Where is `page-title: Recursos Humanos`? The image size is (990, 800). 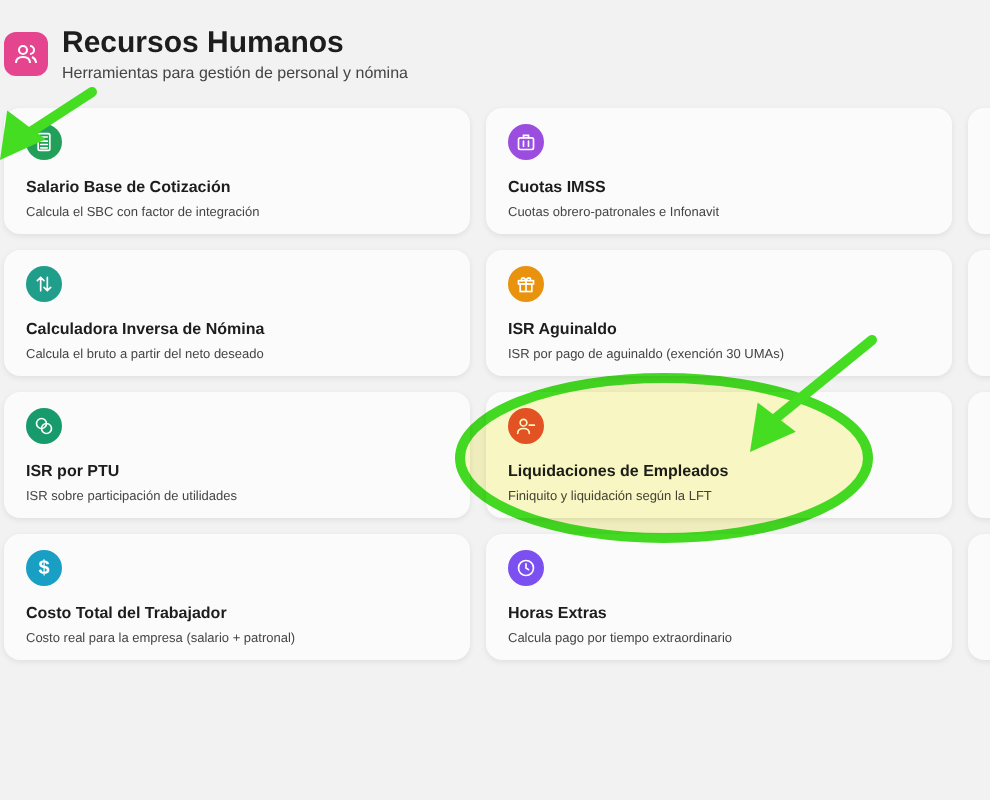
page-title: Recursos Humanos is located at coordinates (204, 43).